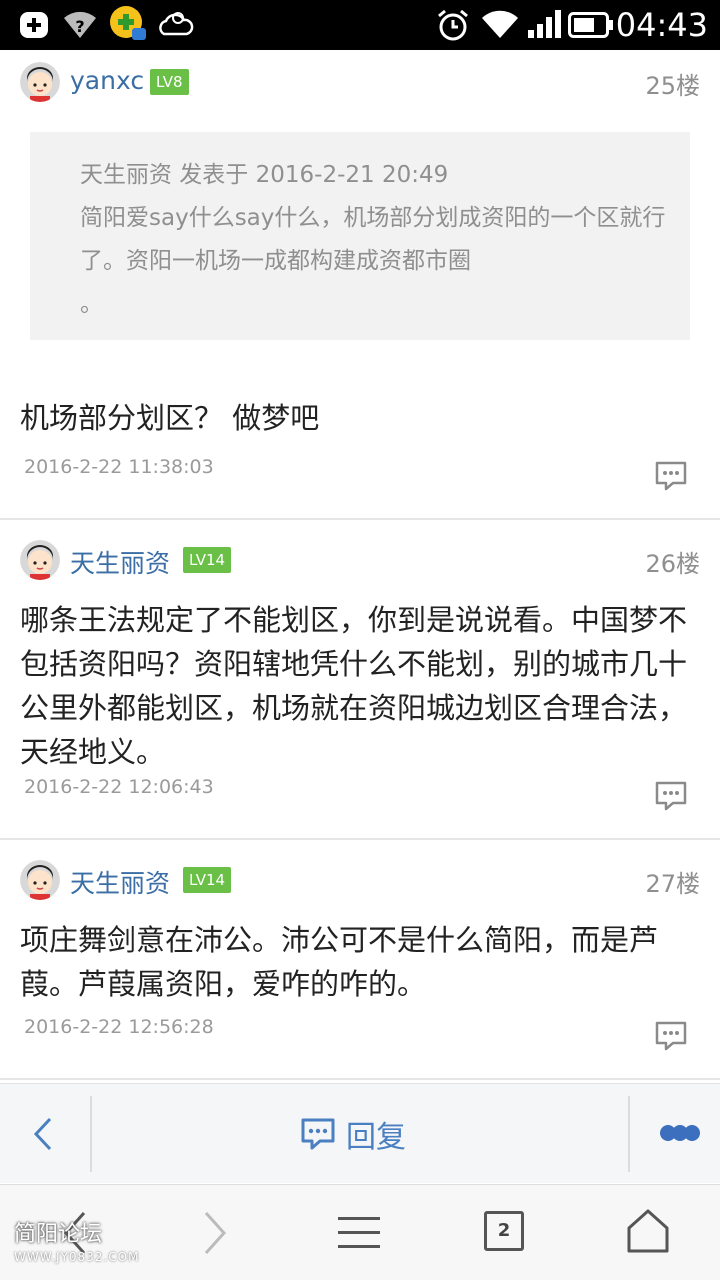  I want to click on more-icon, so click(680, 1133).